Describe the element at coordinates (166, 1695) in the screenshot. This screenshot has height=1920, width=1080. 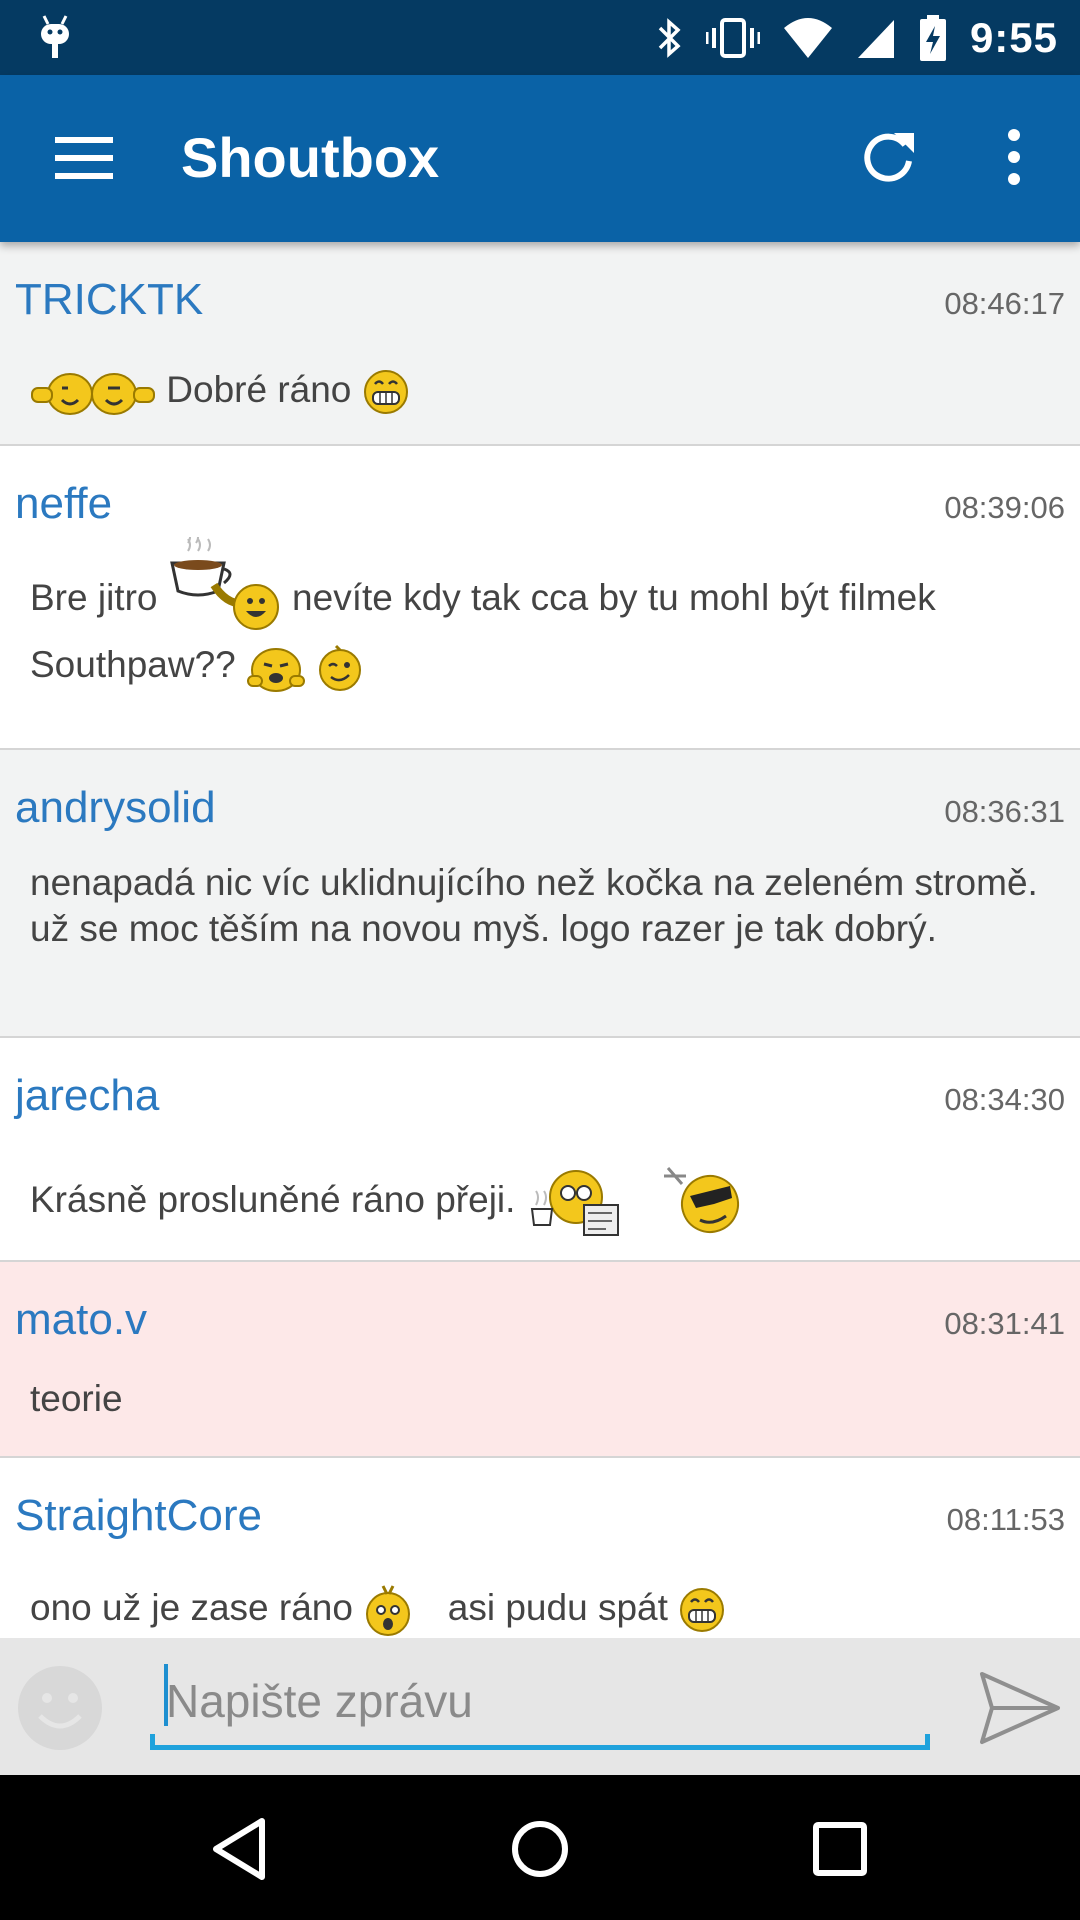
I see `text-cursor` at that location.